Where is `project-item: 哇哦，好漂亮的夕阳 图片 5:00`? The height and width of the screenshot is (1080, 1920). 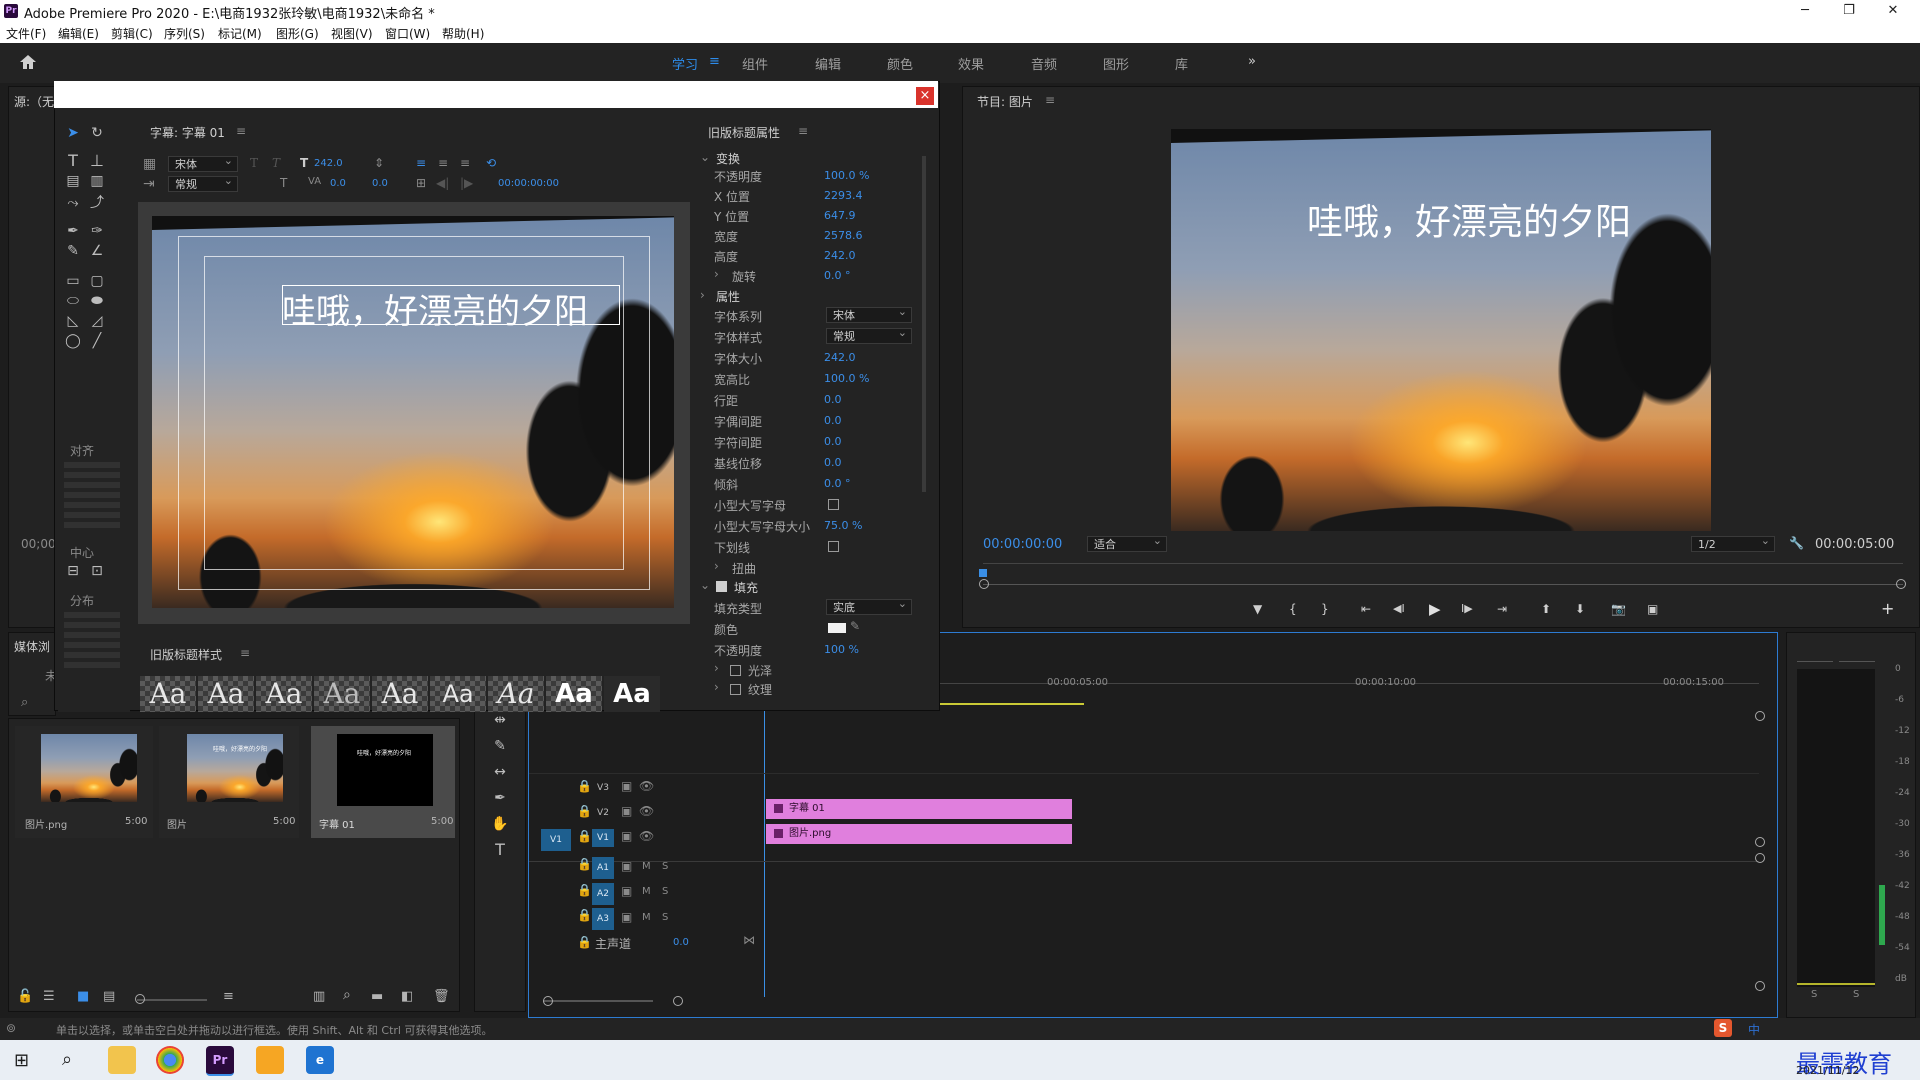
project-item: 哇哦，好漂亮的夕阳 图片 5:00 is located at coordinates (229, 782).